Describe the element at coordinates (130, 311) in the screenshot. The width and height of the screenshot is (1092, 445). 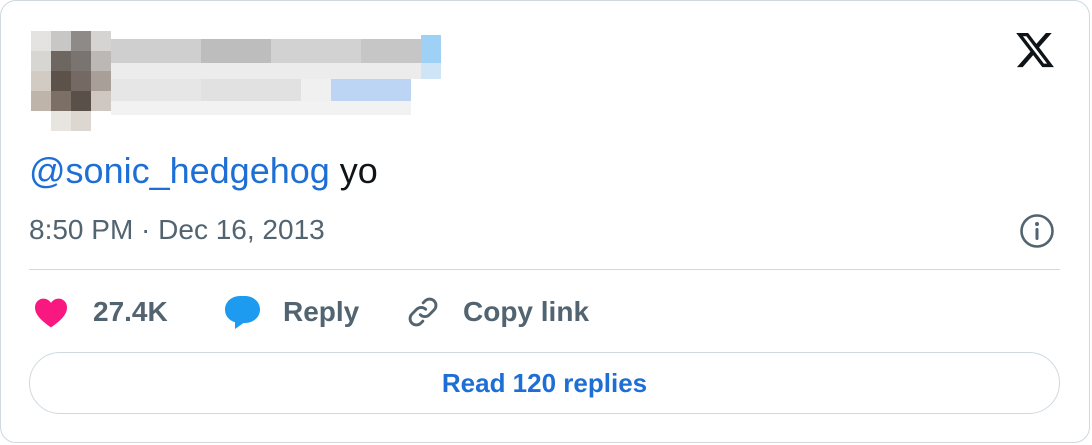
I see `like-count: 27.4K` at that location.